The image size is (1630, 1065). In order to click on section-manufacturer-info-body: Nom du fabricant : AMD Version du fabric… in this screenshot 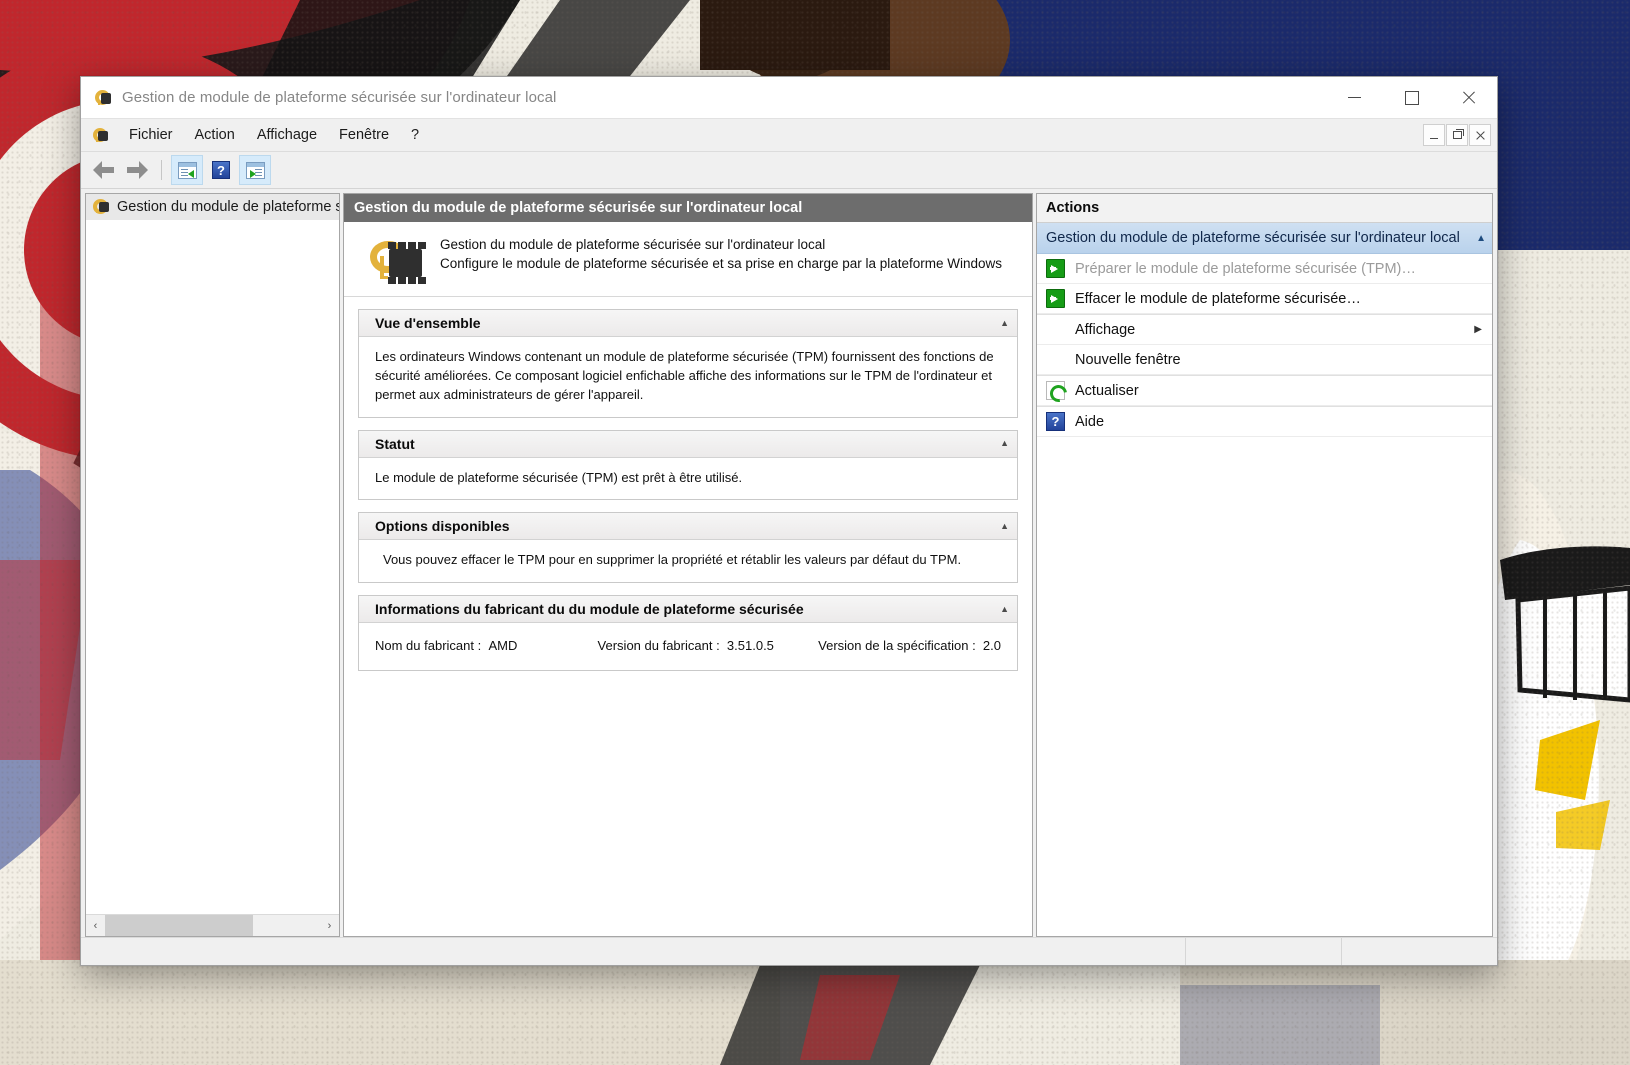, I will do `click(688, 646)`.